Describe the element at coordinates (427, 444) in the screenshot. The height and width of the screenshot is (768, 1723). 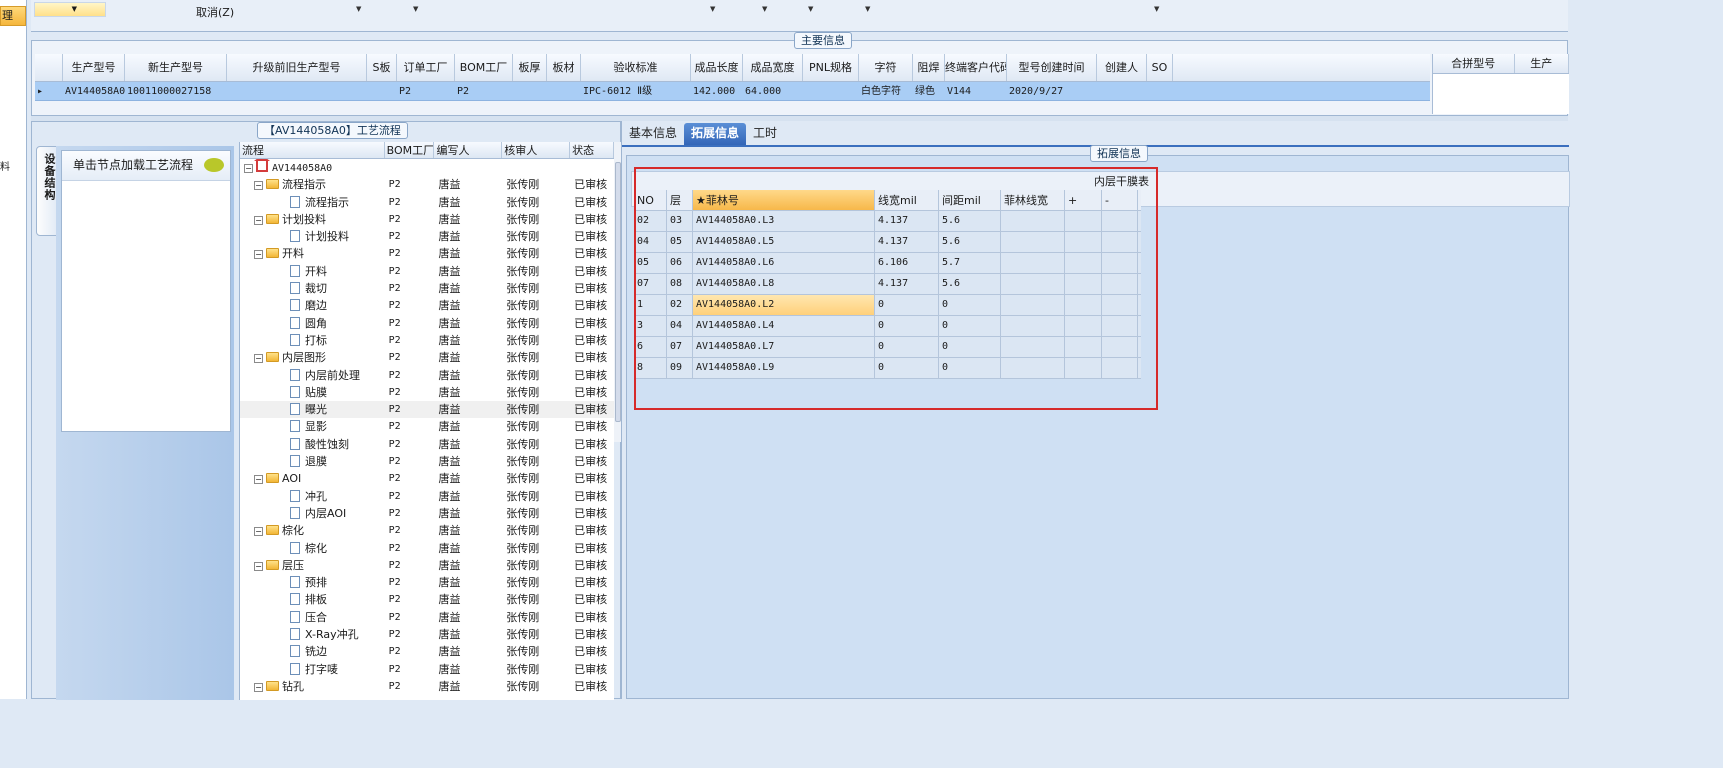
I see `tree-row: 酸性蚀刻 P2 唐益 张传刚 已审核` at that location.